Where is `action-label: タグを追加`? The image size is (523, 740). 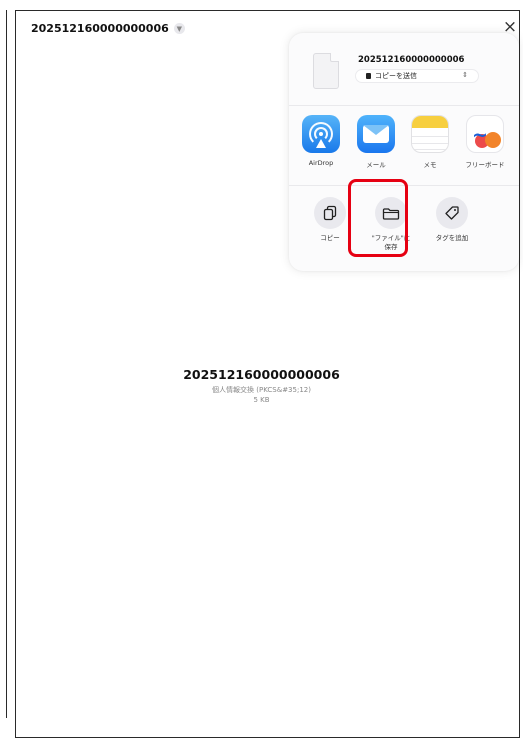 action-label: タグを追加 is located at coordinates (452, 238).